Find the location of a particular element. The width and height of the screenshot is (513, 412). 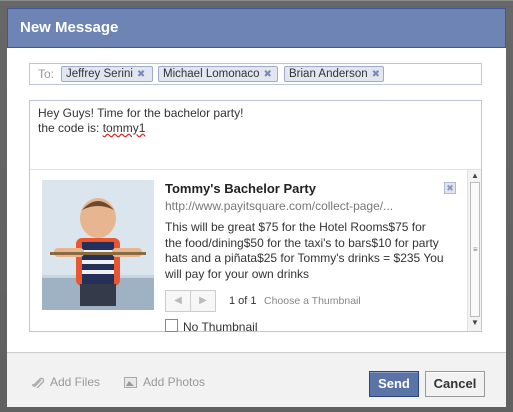

recipient-token: Brian Anderson ✖ is located at coordinates (334, 74).